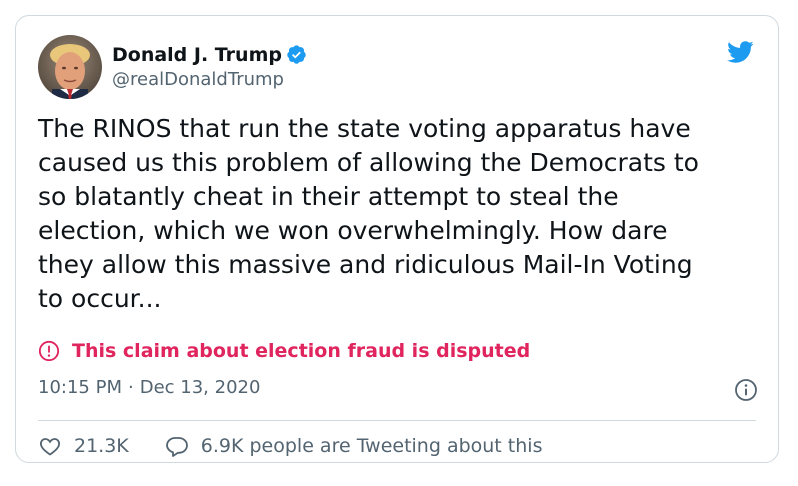 The width and height of the screenshot is (798, 486). I want to click on name-row: Donald J. Trump, so click(209, 55).